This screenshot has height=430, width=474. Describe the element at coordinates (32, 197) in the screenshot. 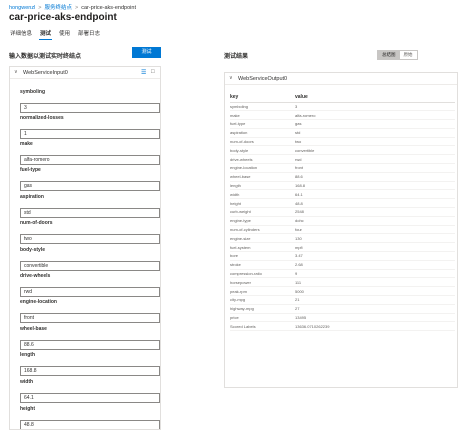

I see `field-label: aspiration` at that location.